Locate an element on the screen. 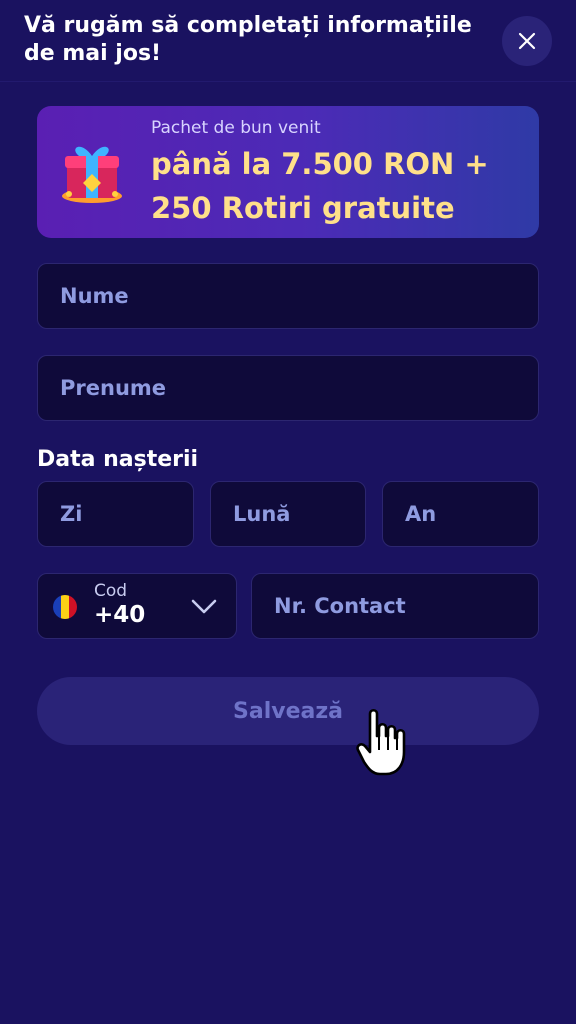  birth-year-input is located at coordinates (460, 514).